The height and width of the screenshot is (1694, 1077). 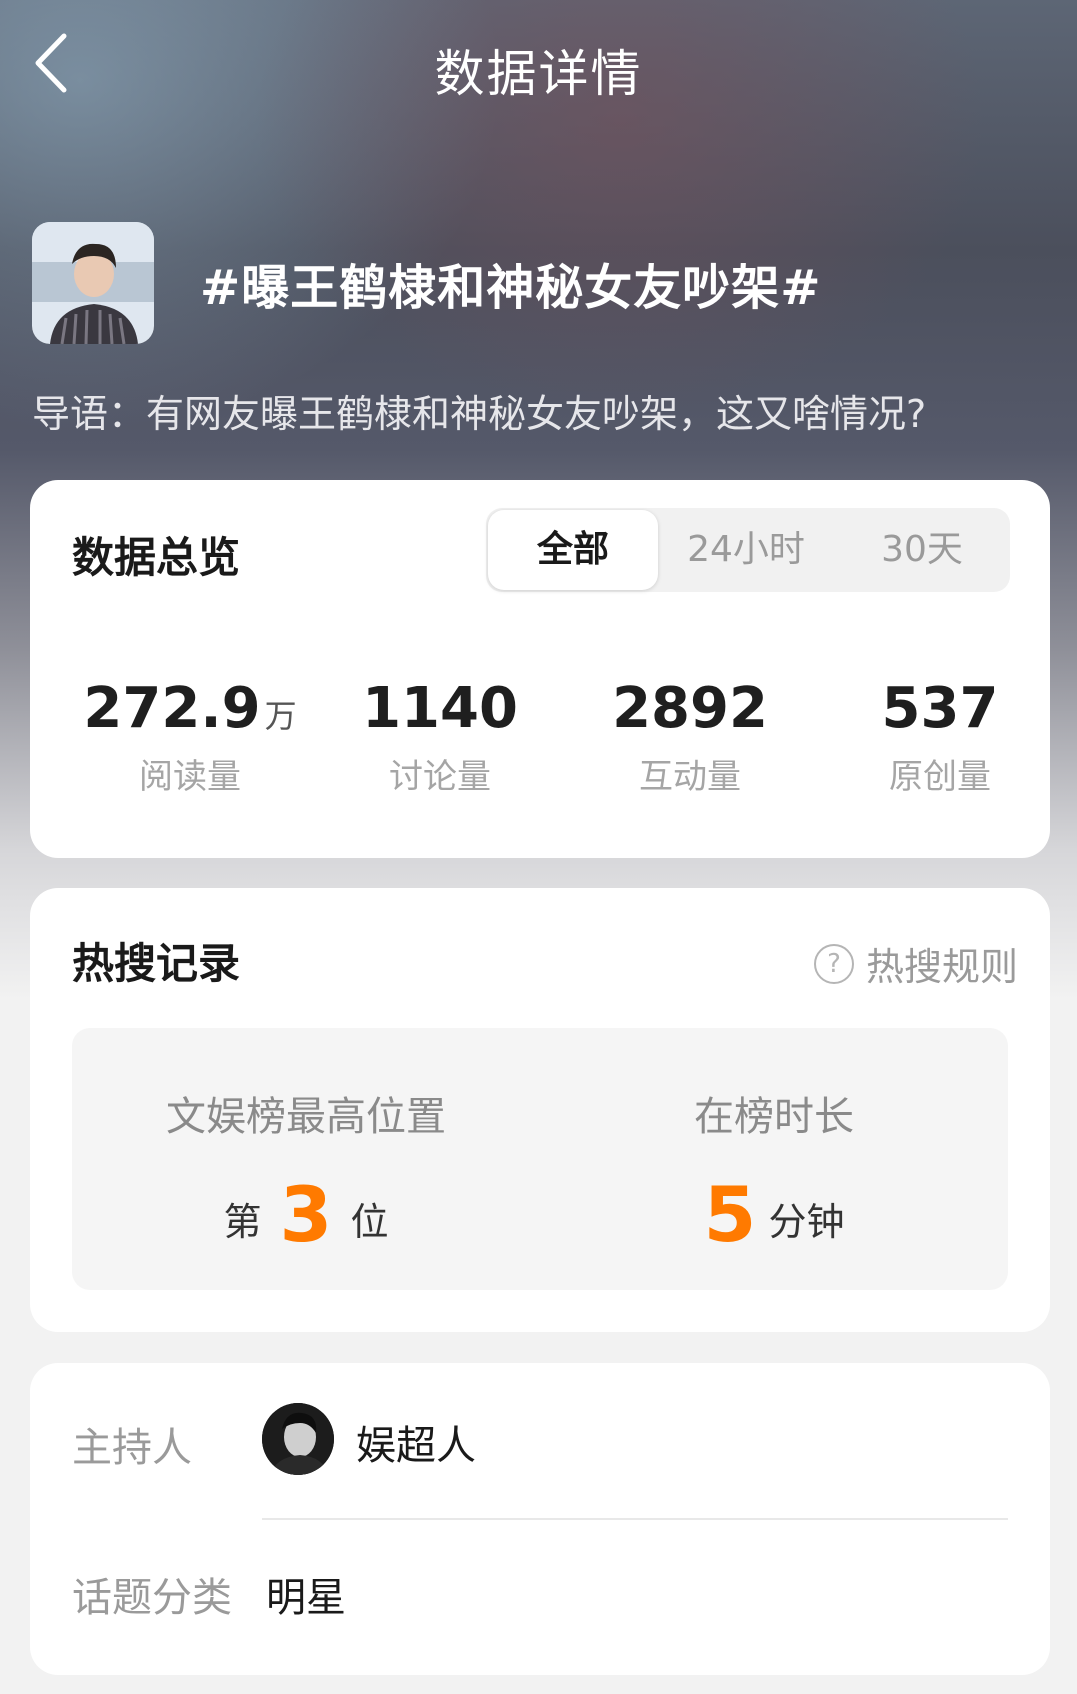 I want to click on highest-position-label: 文娱榜最高位置, so click(x=306, y=1117).